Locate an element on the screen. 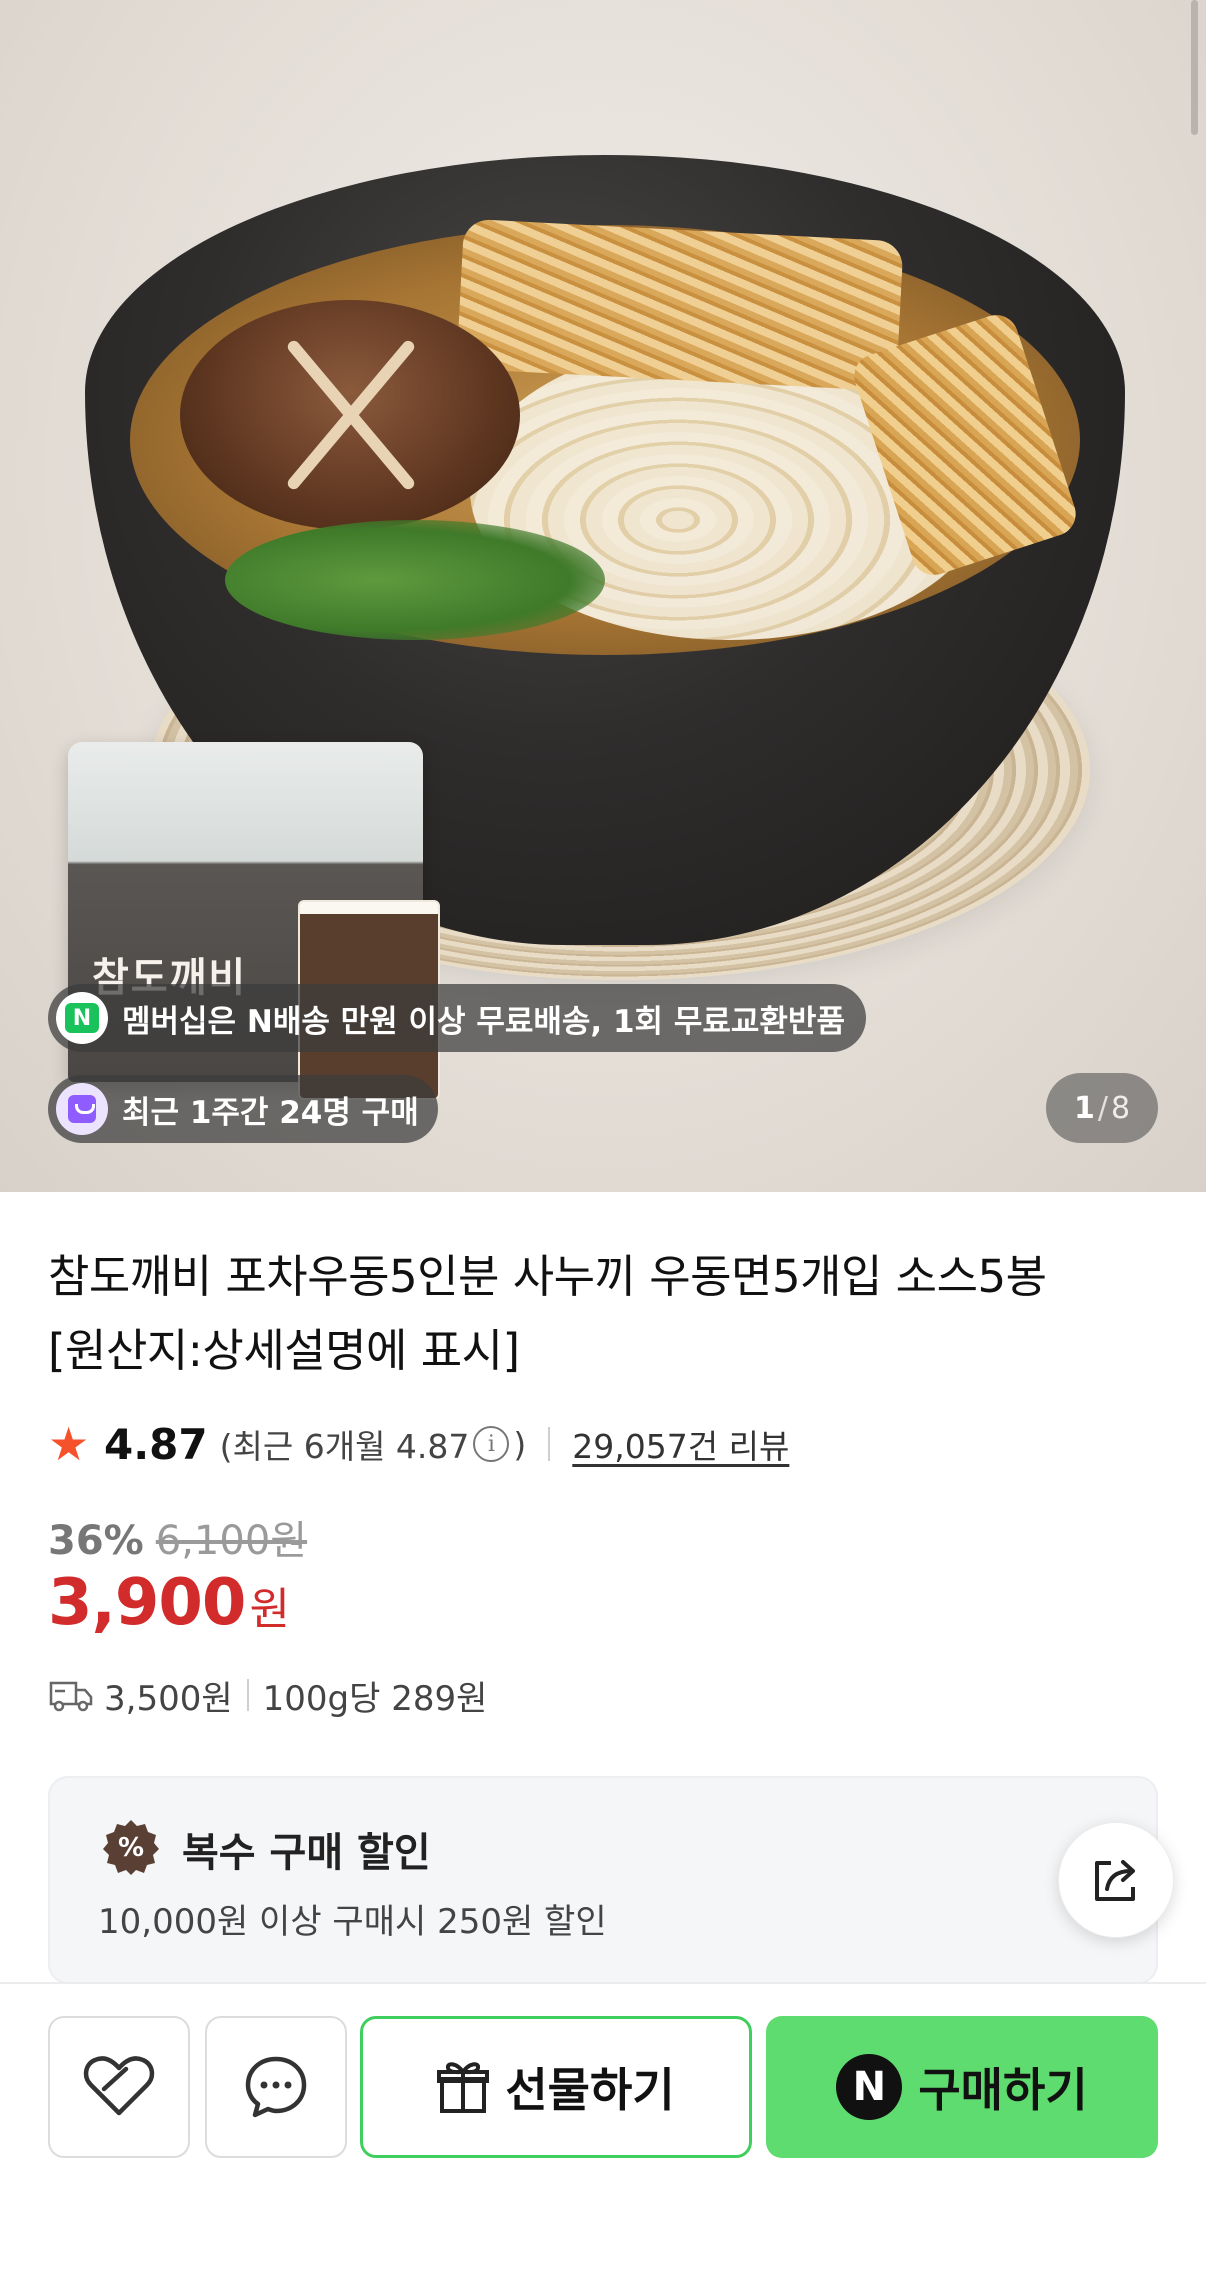 The width and height of the screenshot is (1206, 2290). truck-icon is located at coordinates (71, 1696).